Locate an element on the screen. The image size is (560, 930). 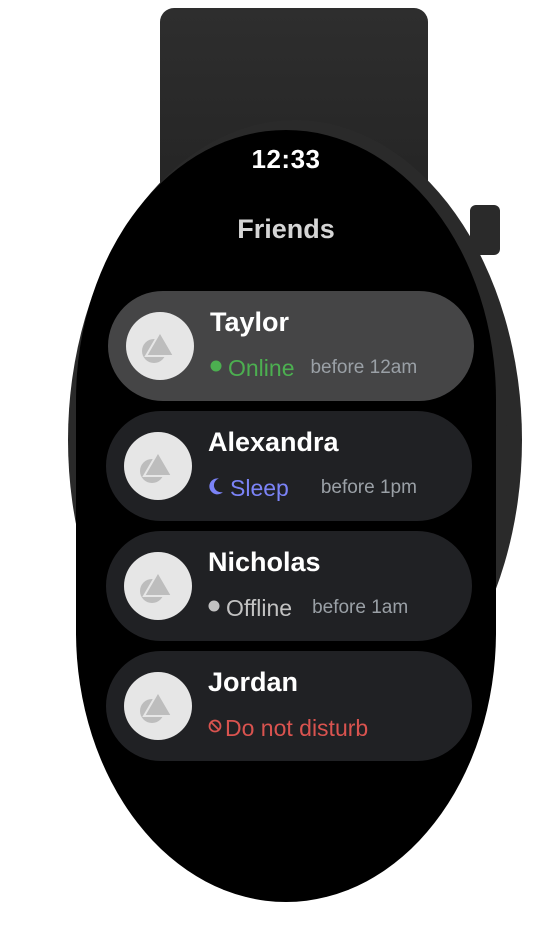
online-dot-icon is located at coordinates (216, 368).